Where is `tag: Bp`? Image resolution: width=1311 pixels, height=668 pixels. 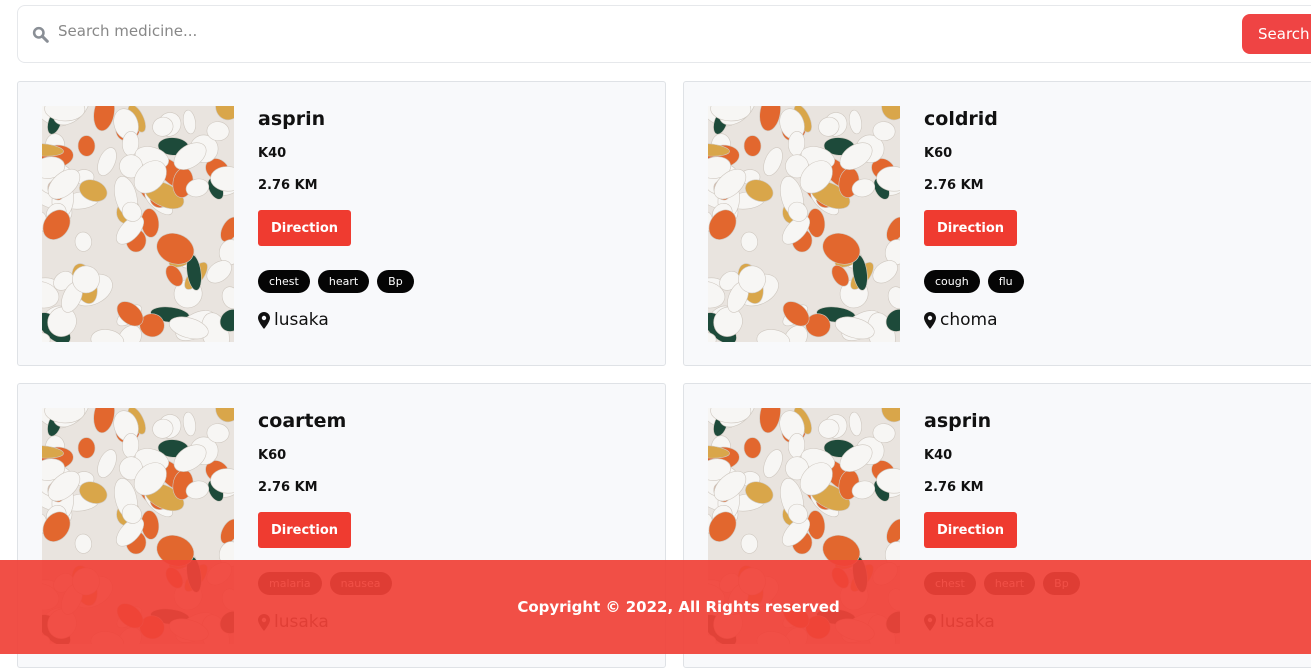
tag: Bp is located at coordinates (395, 281).